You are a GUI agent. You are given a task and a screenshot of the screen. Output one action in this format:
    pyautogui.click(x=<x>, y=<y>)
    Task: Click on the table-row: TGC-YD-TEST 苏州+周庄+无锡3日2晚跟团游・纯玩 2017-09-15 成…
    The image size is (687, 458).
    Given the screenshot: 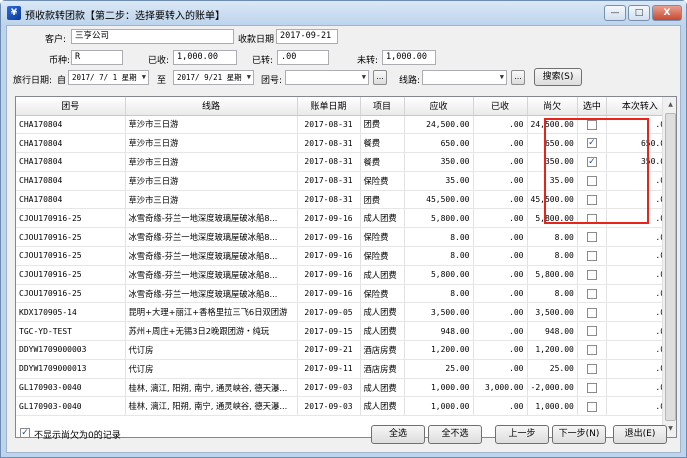 What is the action you would take?
    pyautogui.click(x=345, y=331)
    